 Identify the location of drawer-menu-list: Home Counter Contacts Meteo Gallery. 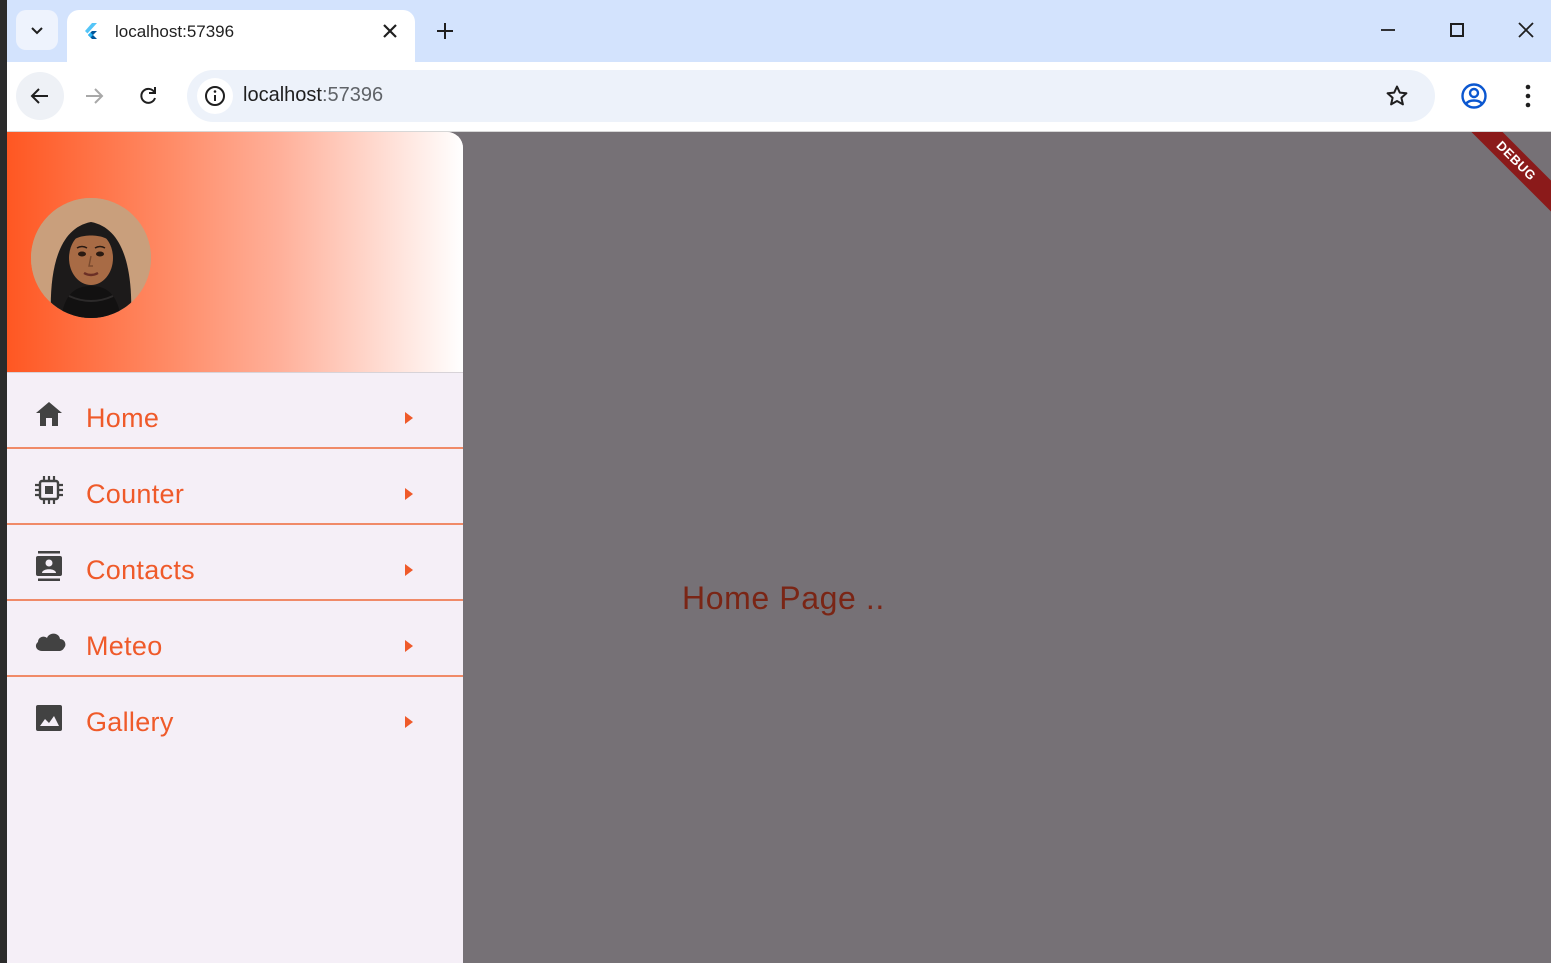
(235, 562).